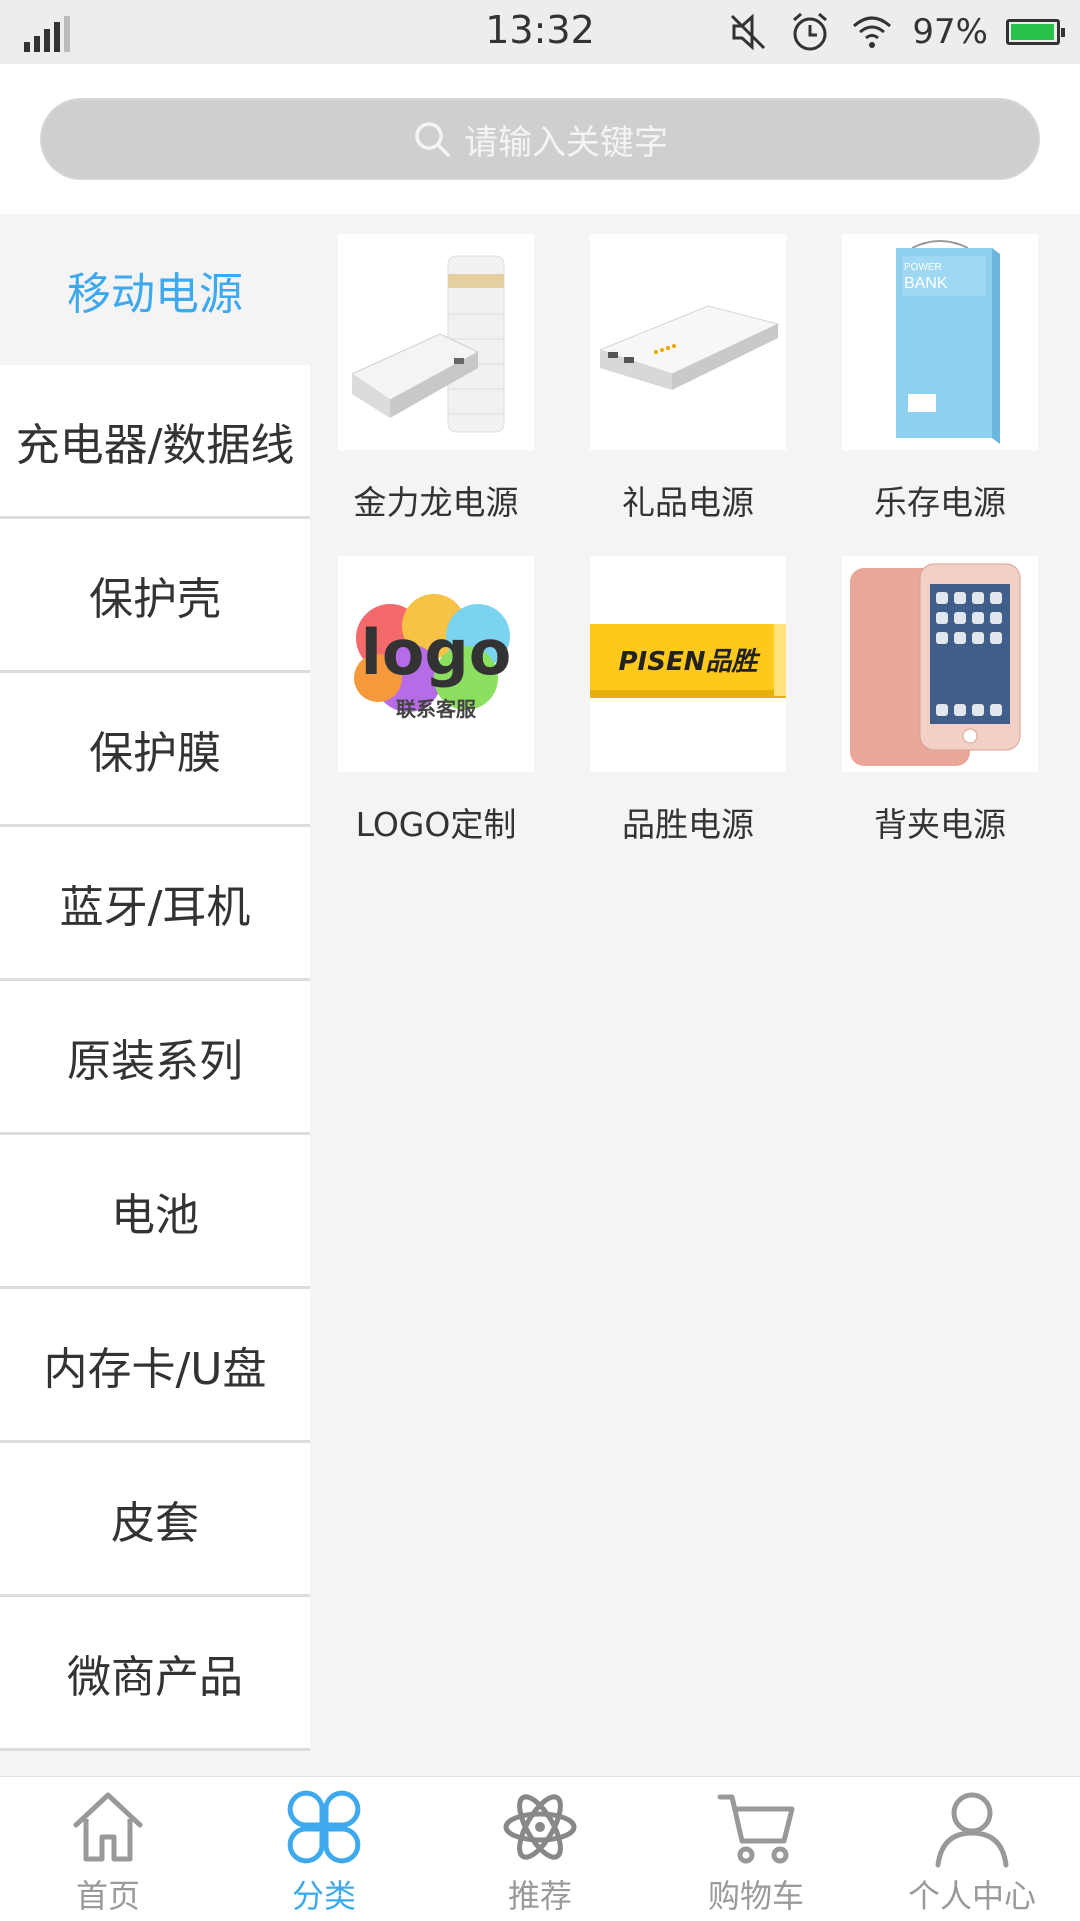 The height and width of the screenshot is (1921, 1080). What do you see at coordinates (926, 283) in the screenshot?
I see `svg-text: BANK` at bounding box center [926, 283].